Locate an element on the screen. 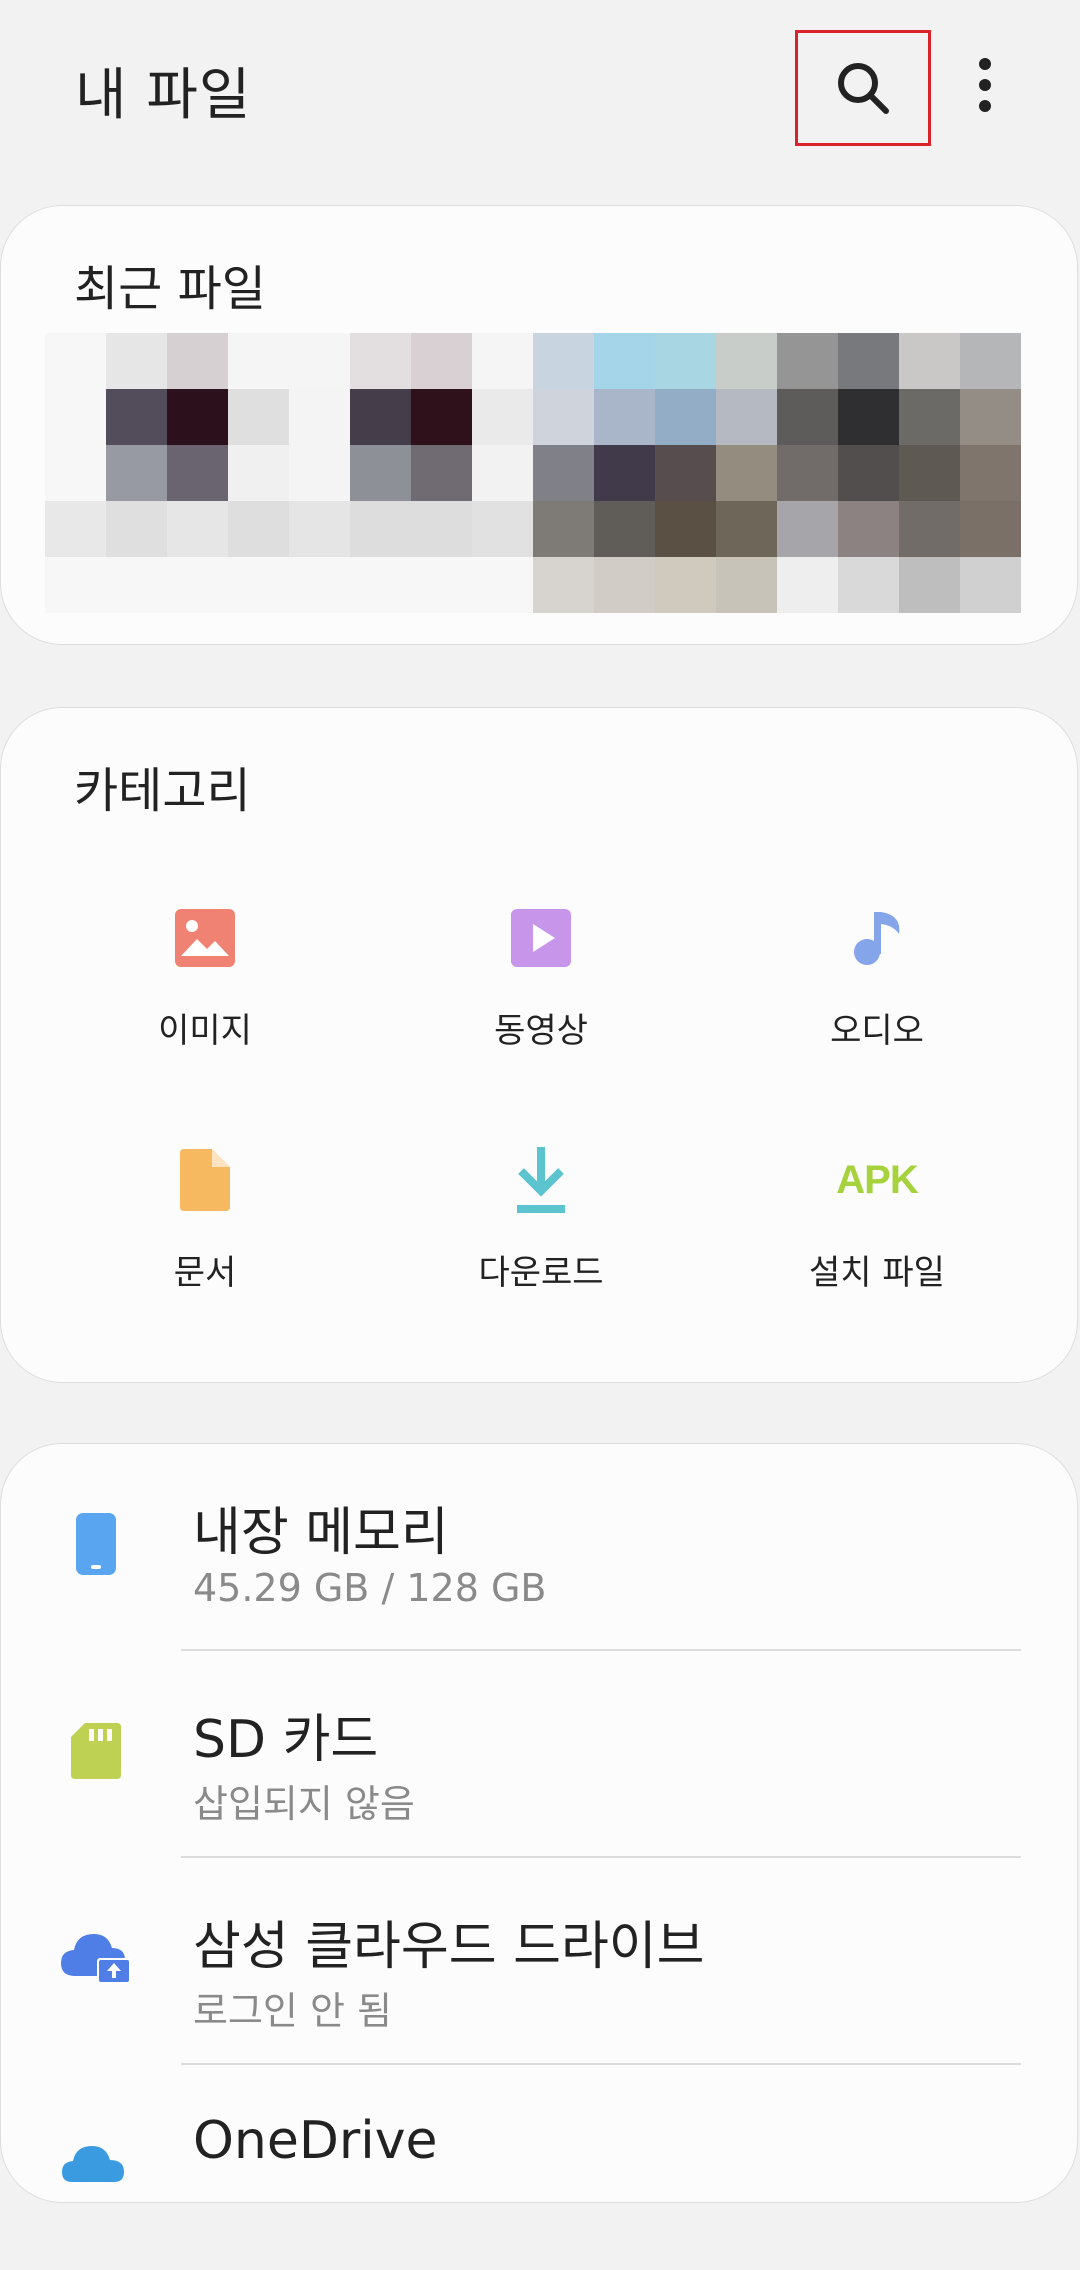 This screenshot has width=1080, height=2270. category-downloads: 다운로드 is located at coordinates (541, 1235).